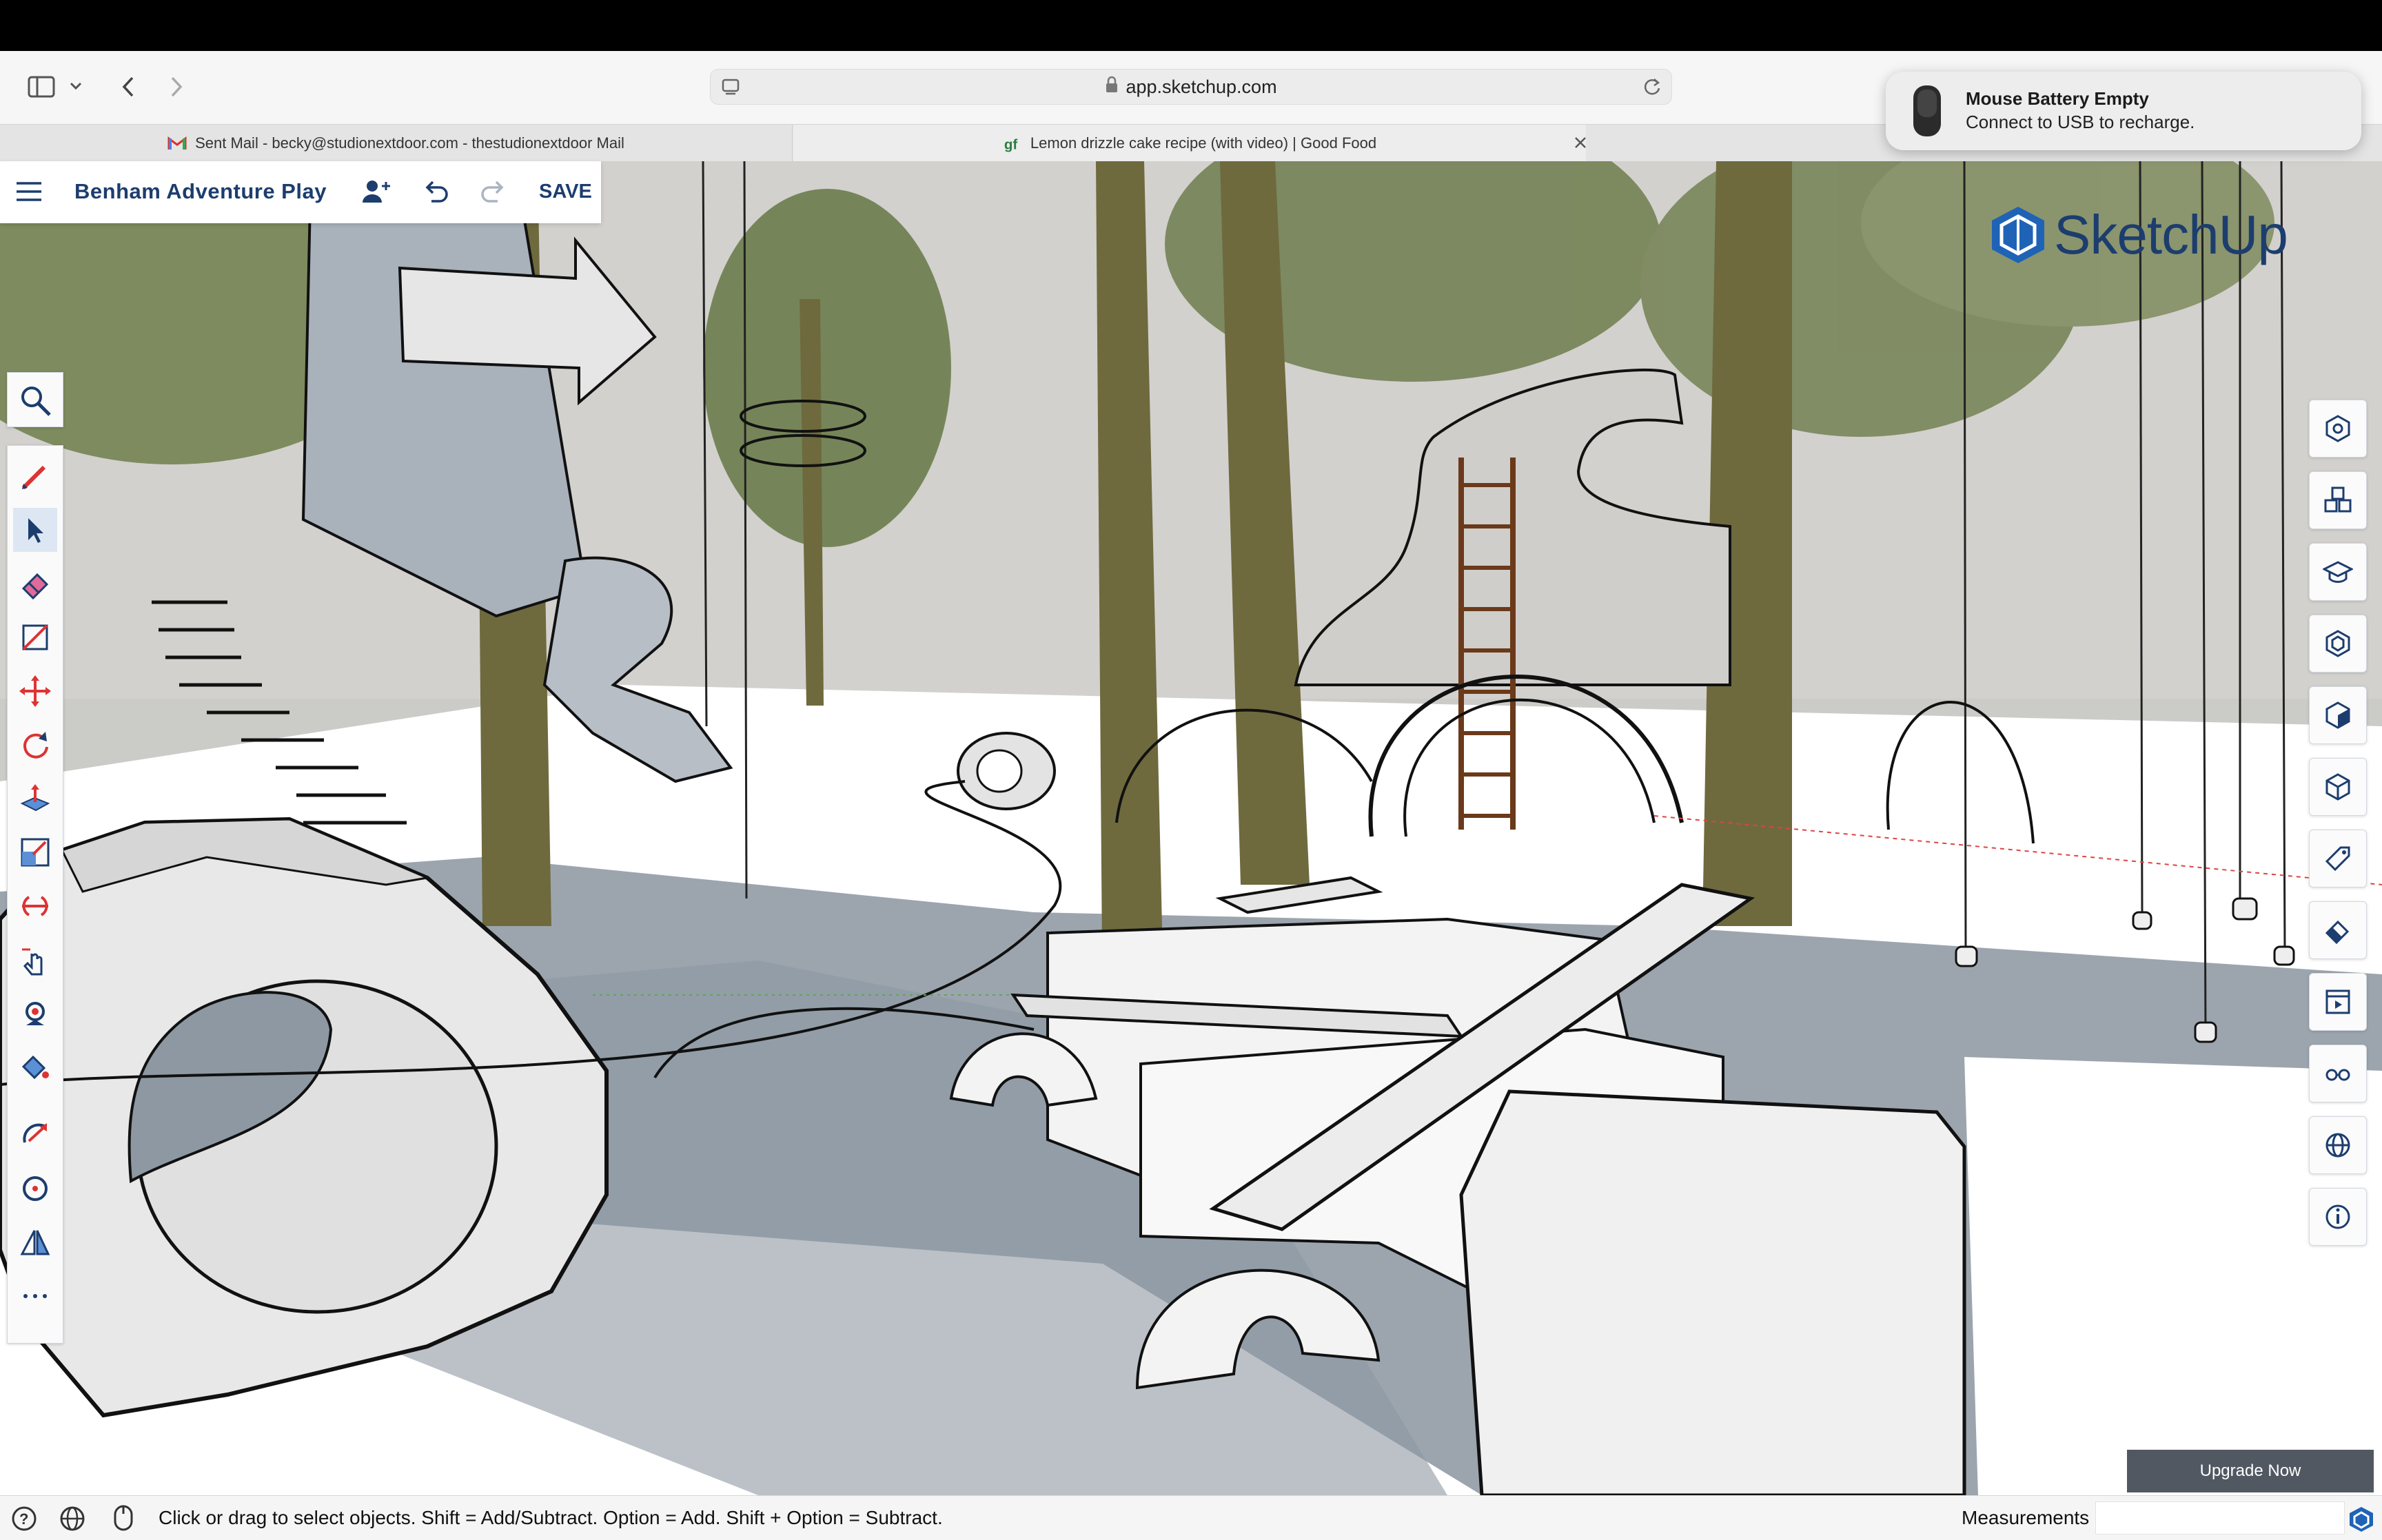 Image resolution: width=2382 pixels, height=1540 pixels. Describe the element at coordinates (35, 584) in the screenshot. I see `eraser-icon` at that location.